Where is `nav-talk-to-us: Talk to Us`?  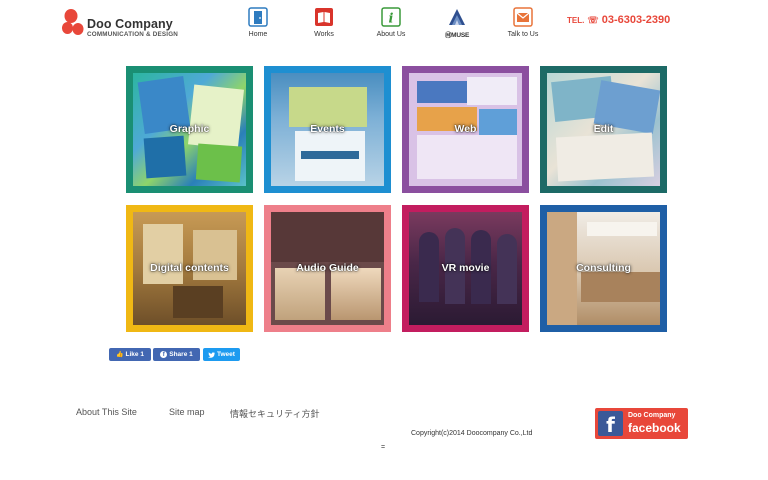 nav-talk-to-us: Talk to Us is located at coordinates (523, 22).